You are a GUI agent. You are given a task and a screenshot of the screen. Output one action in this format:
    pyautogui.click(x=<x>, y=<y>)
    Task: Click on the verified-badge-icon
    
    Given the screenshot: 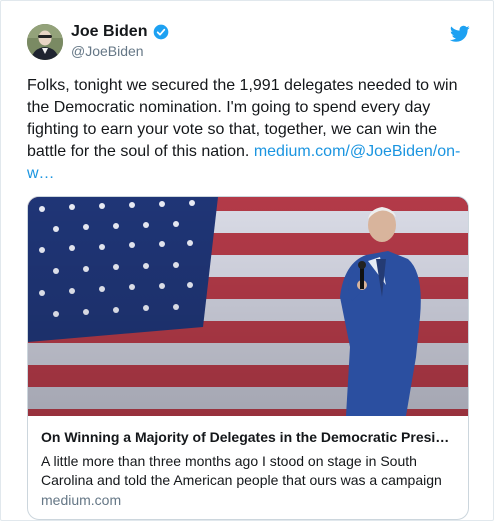 What is the action you would take?
    pyautogui.click(x=161, y=32)
    